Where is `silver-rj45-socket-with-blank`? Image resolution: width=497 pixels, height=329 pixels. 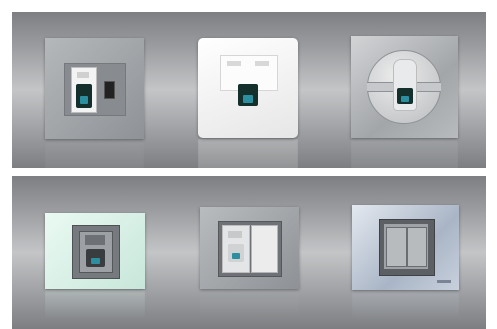 silver-rj45-socket-with-blank is located at coordinates (249, 248).